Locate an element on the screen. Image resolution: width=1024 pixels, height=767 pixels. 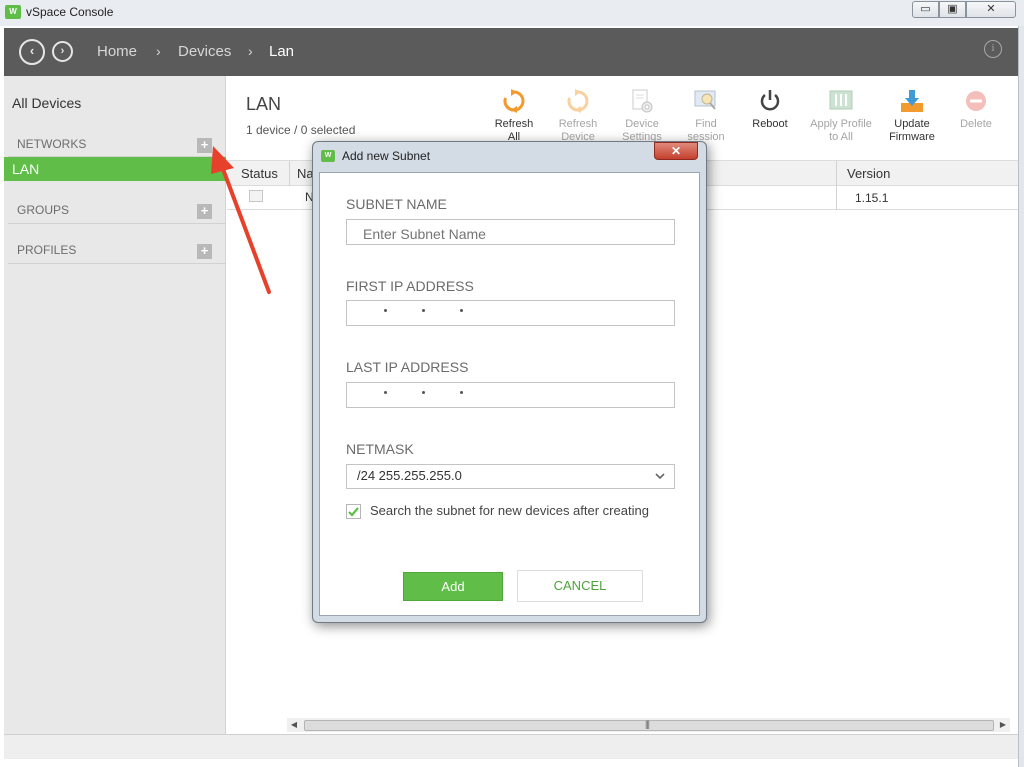
scroll-right-icon: ▶ is located at coordinates (1003, 725).